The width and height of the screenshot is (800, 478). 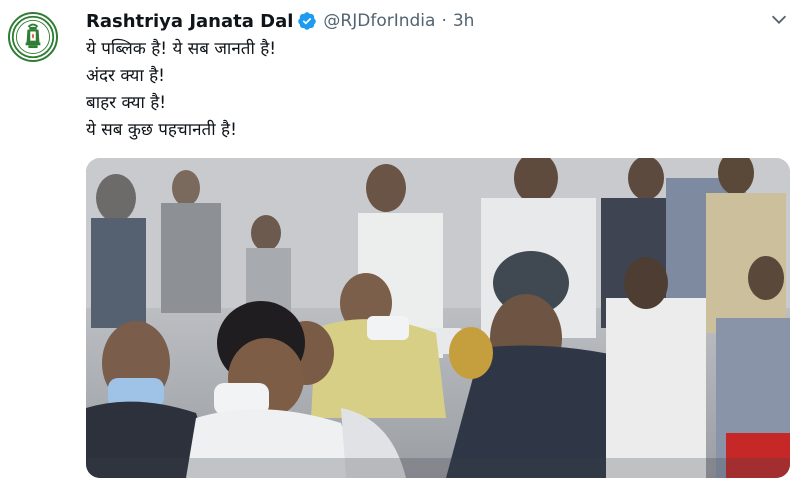 What do you see at coordinates (161, 130) in the screenshot?
I see `tweet-line: ये सब कुछ पहचानती है!` at bounding box center [161, 130].